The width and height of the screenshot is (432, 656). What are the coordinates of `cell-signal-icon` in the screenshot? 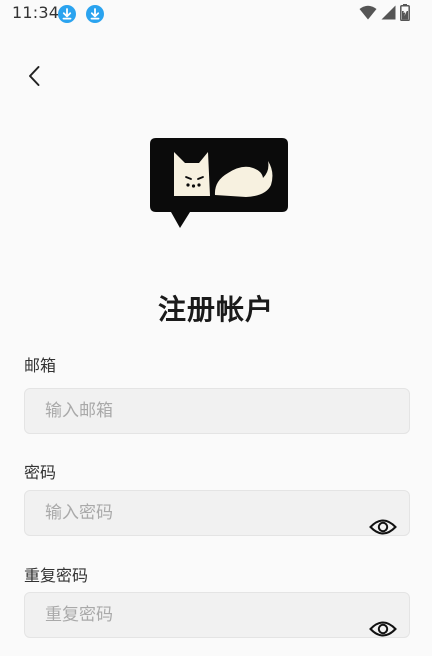 It's located at (388, 14).